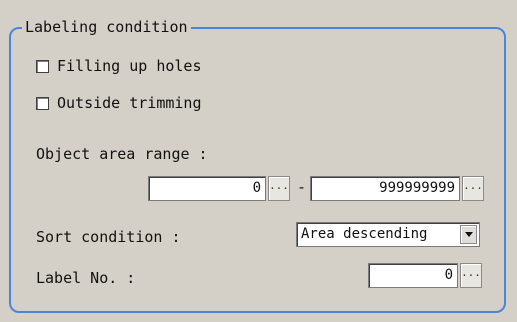 This screenshot has height=322, width=517. I want to click on filling-up-holes-option: Filling up holes, so click(119, 66).